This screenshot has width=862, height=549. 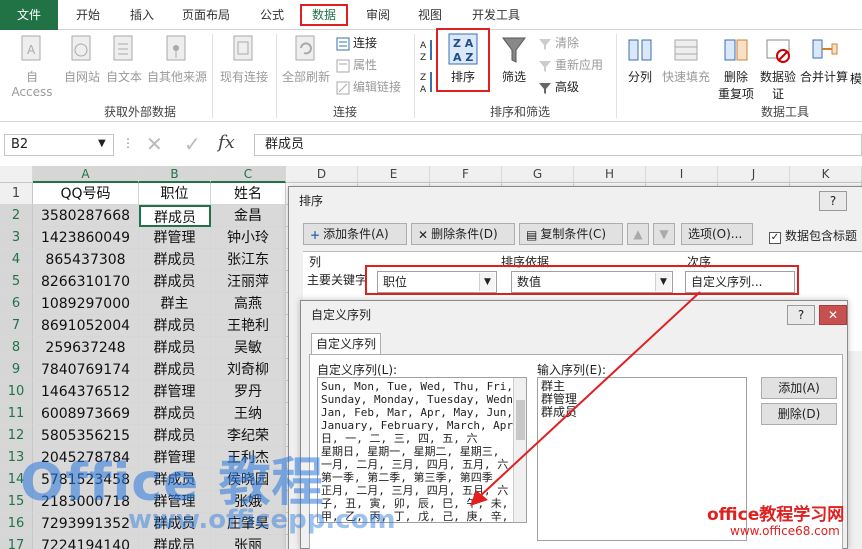 What do you see at coordinates (776, 515) in the screenshot?
I see `watermark-brand: office教程学习网` at bounding box center [776, 515].